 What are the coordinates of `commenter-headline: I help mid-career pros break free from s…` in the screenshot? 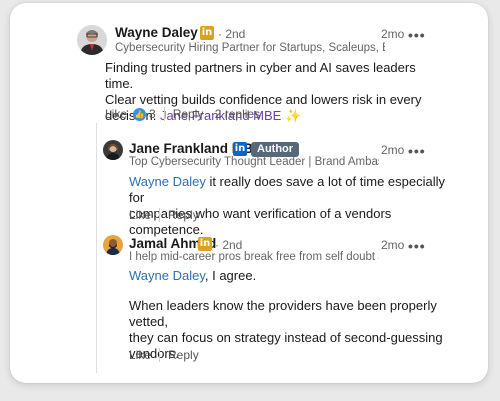 It's located at (254, 257).